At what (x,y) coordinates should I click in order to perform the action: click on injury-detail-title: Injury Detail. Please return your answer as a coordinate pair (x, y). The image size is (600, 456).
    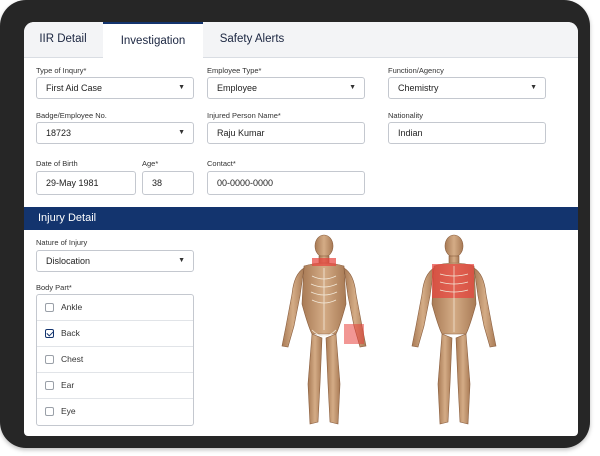
    Looking at the image, I should click on (67, 218).